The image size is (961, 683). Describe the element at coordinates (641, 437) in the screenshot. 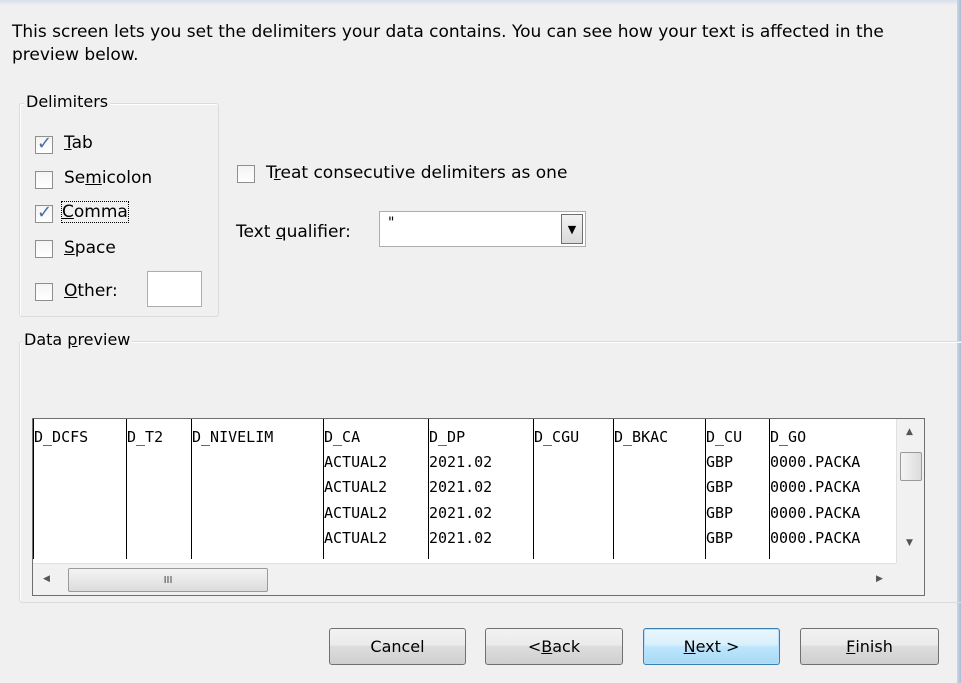

I see `column-header: D_BKAC` at that location.